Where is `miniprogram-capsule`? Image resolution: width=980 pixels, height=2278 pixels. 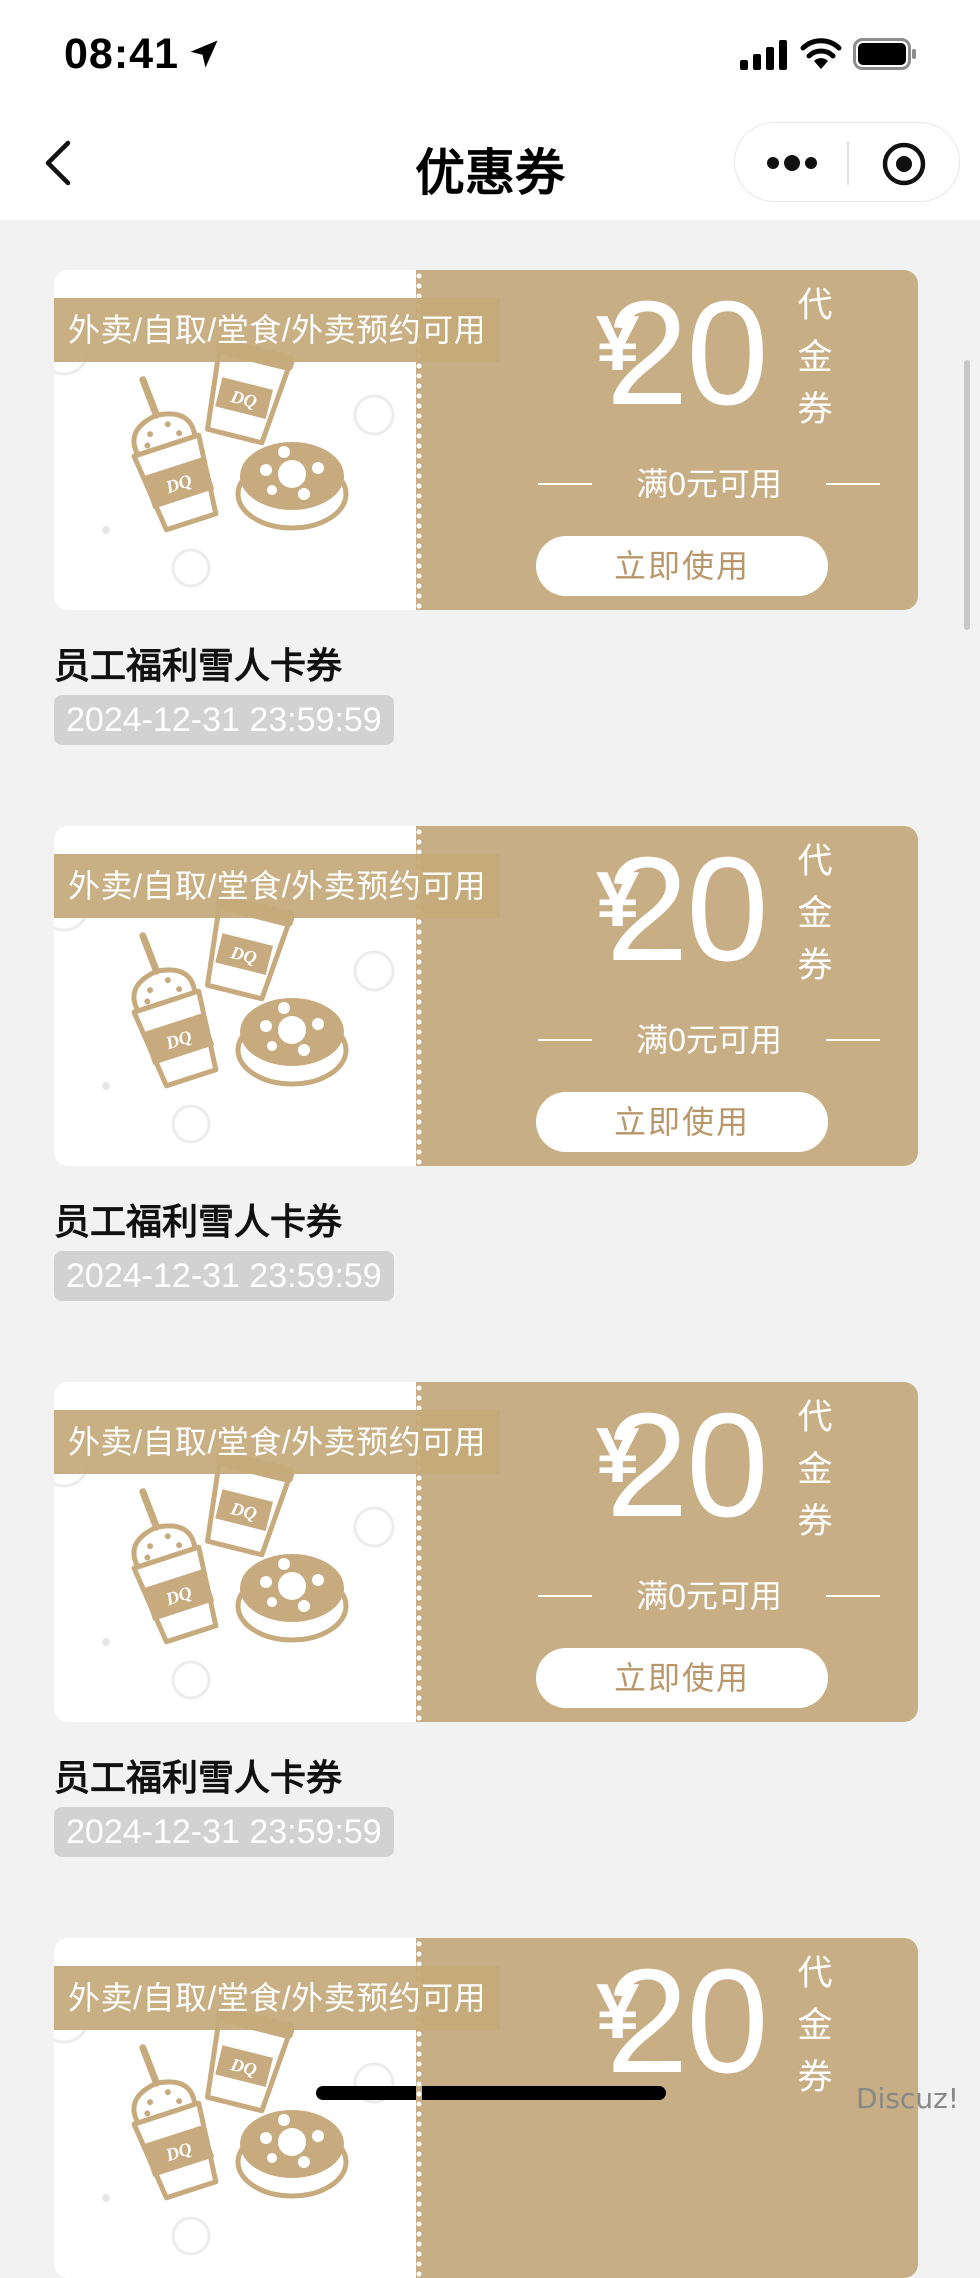
miniprogram-capsule is located at coordinates (847, 162).